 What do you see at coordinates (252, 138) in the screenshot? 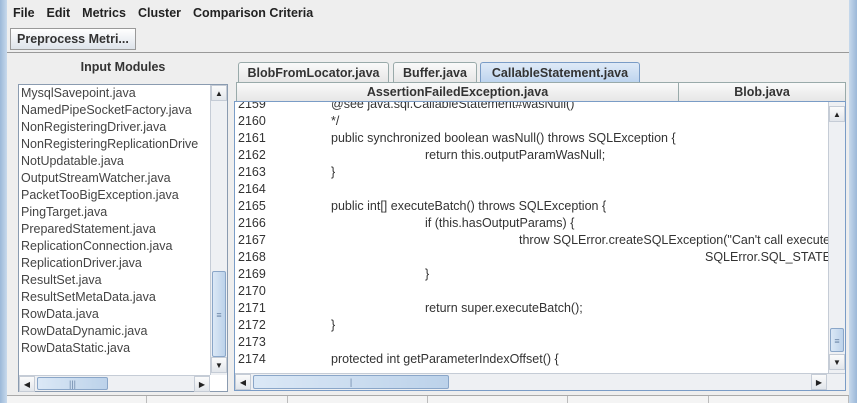
I see `line-number: 2161` at bounding box center [252, 138].